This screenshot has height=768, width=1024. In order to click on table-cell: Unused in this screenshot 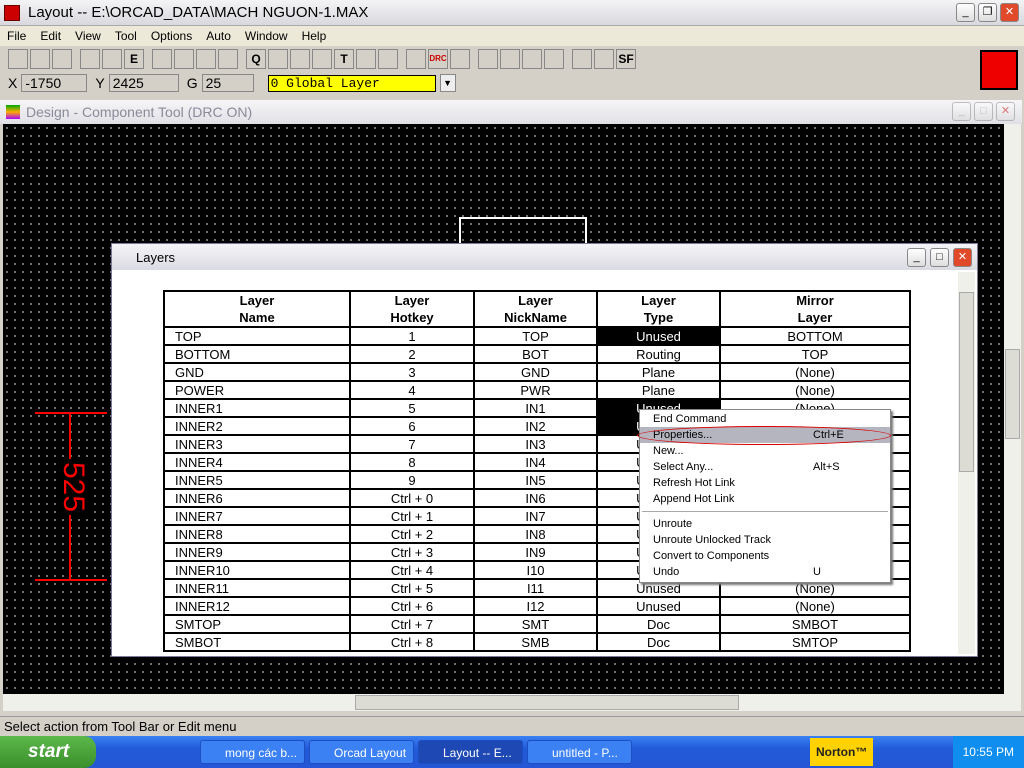, I will do `click(658, 606)`.